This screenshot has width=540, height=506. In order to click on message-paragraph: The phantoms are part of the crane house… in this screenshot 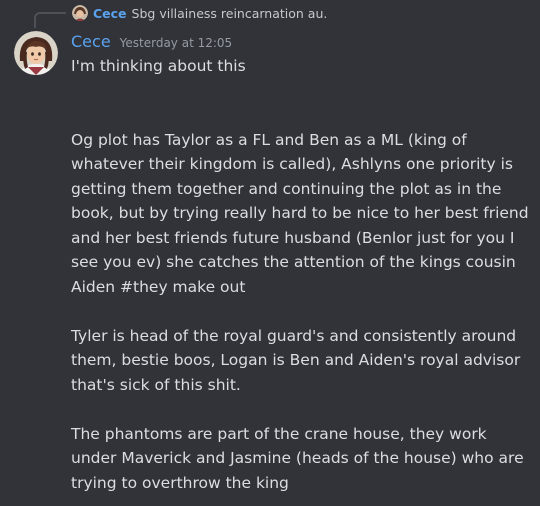, I will do `click(297, 458)`.